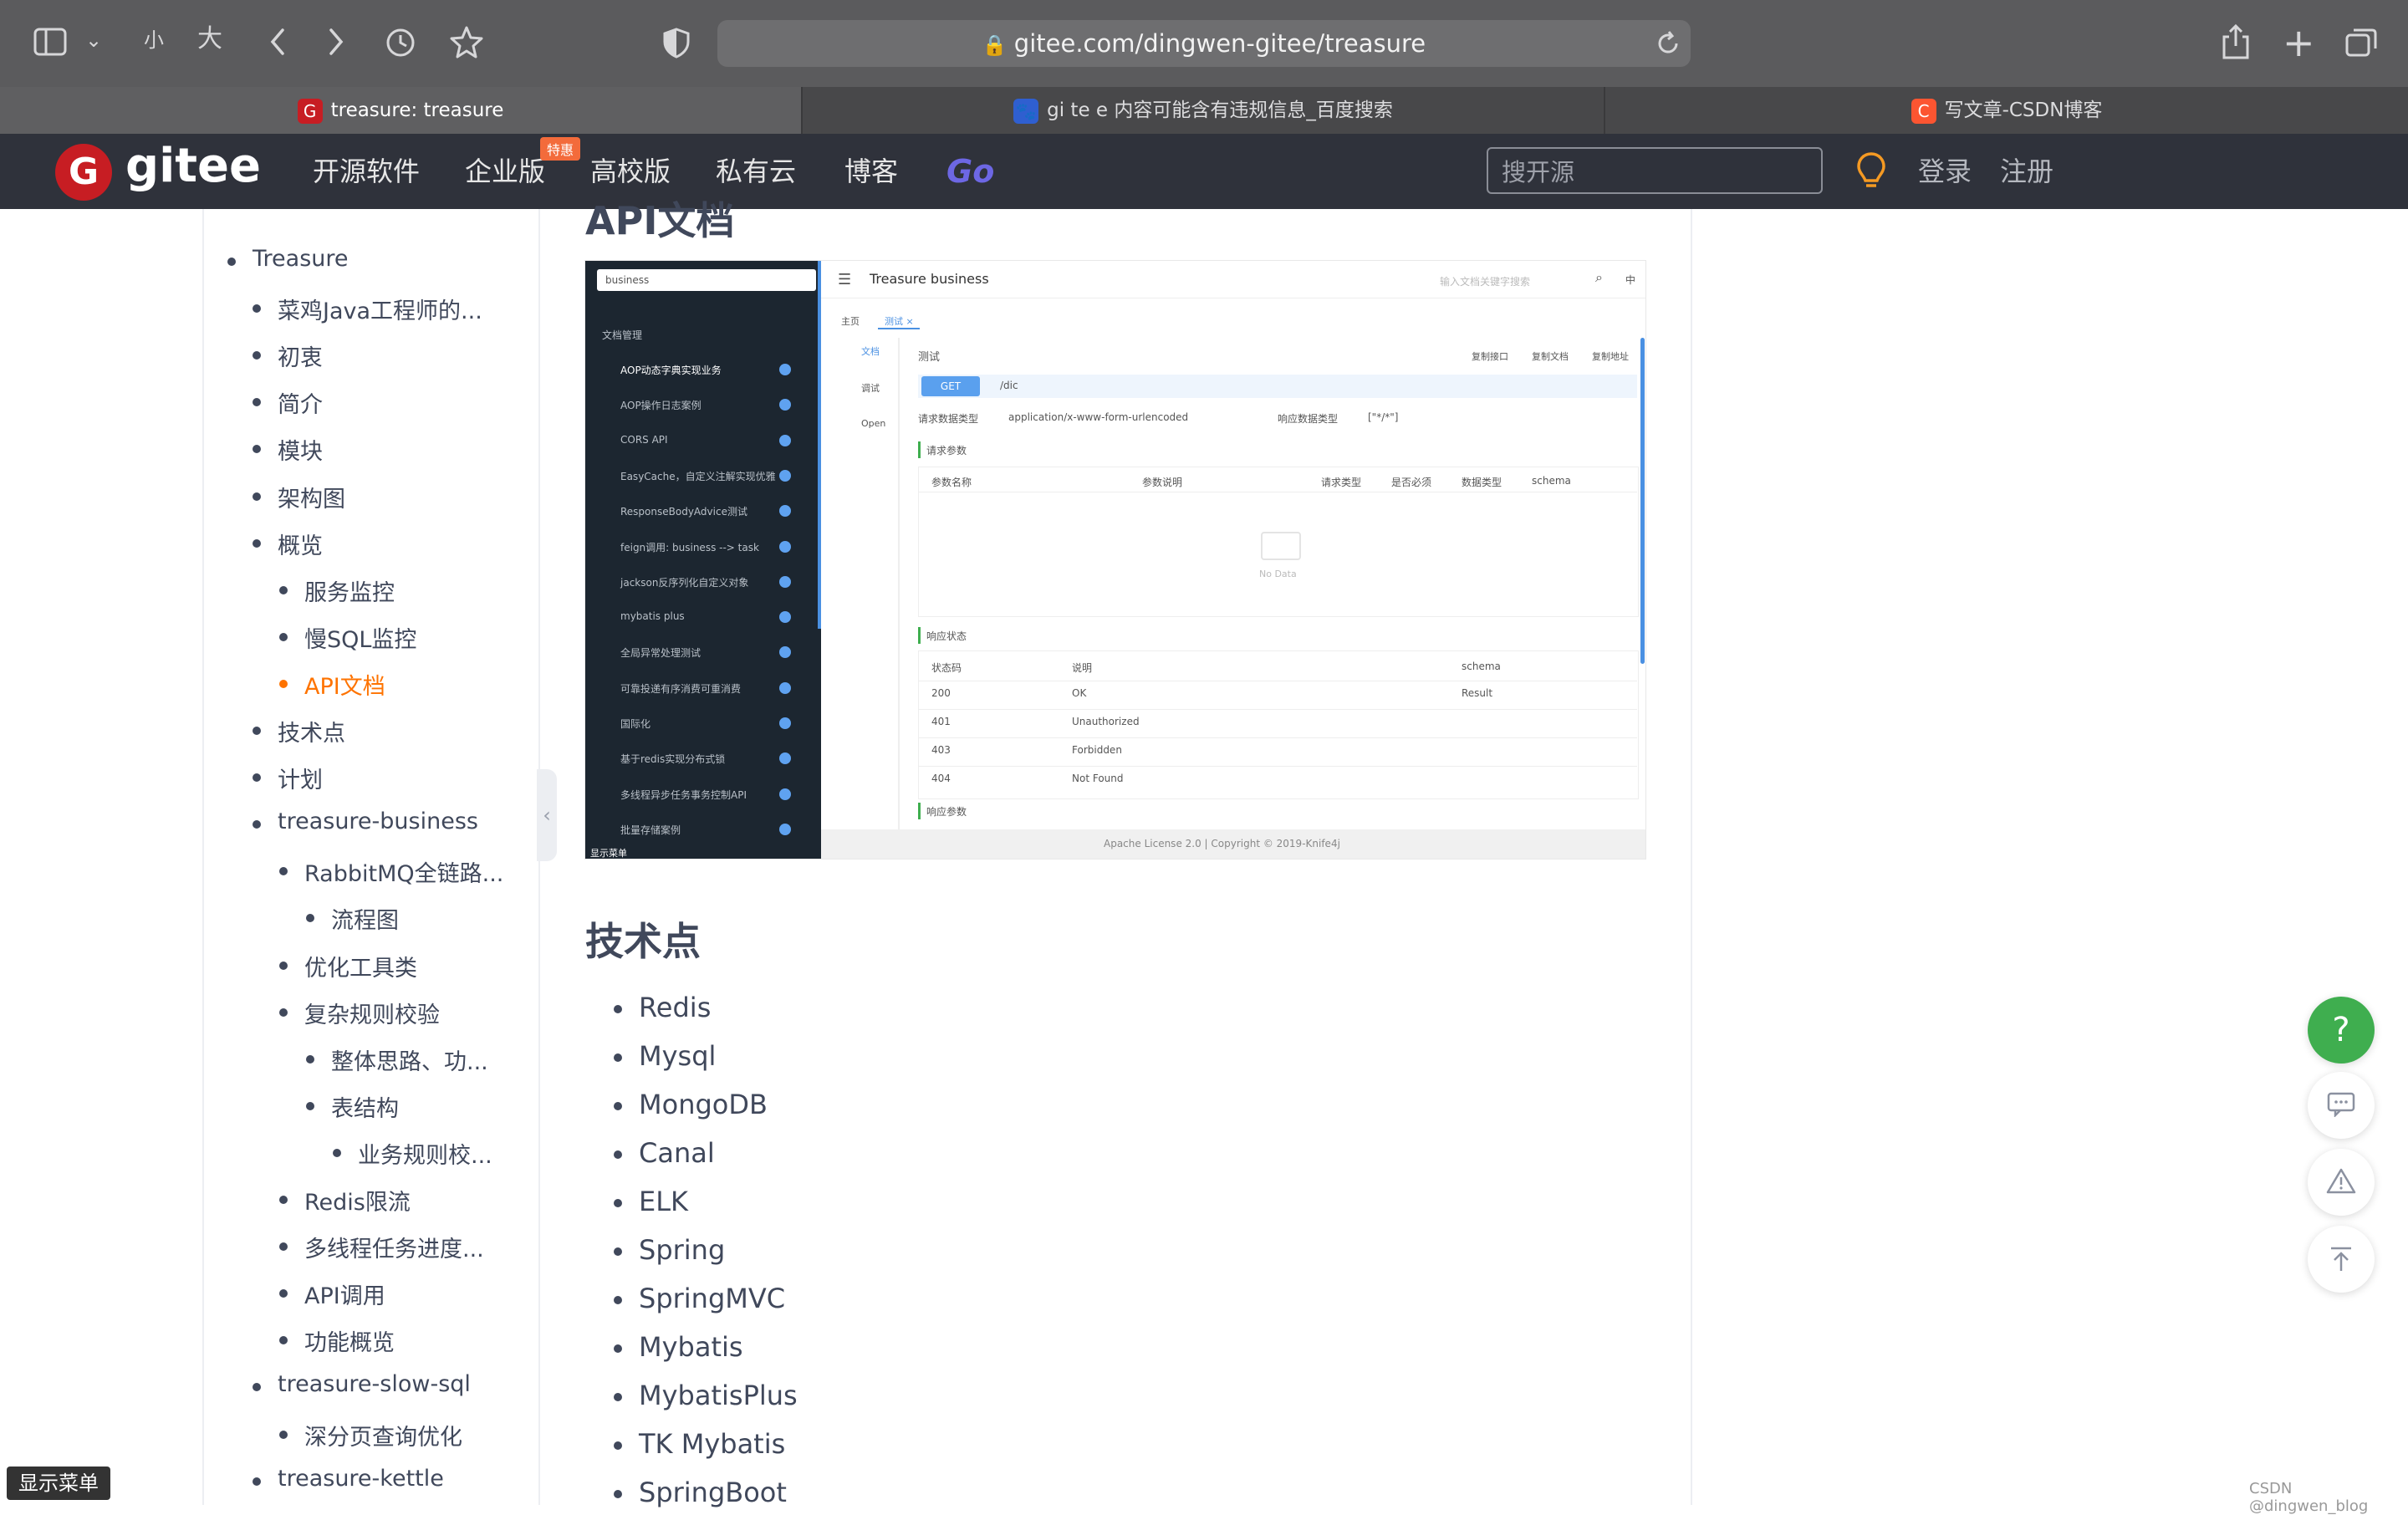  What do you see at coordinates (278, 45) in the screenshot?
I see `back-icon` at bounding box center [278, 45].